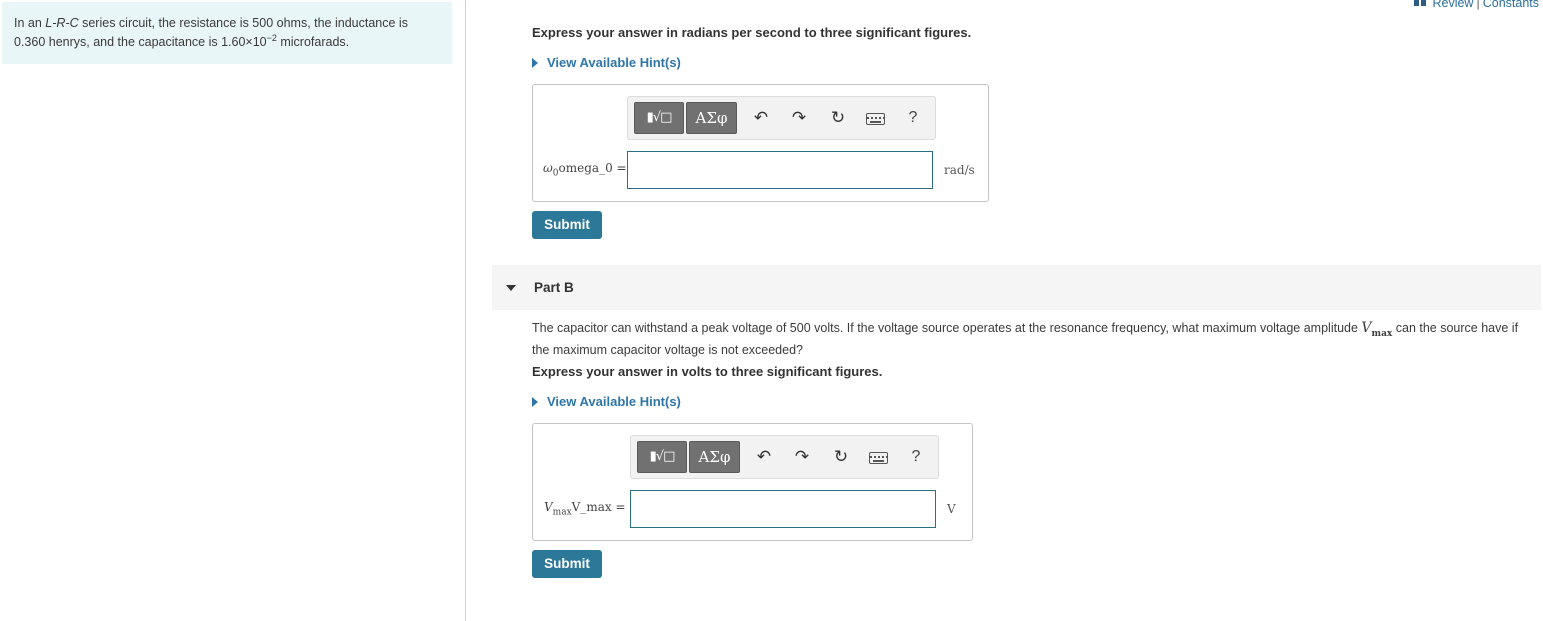 The width and height of the screenshot is (1543, 621). I want to click on constants-link: Constants, so click(1511, 5).